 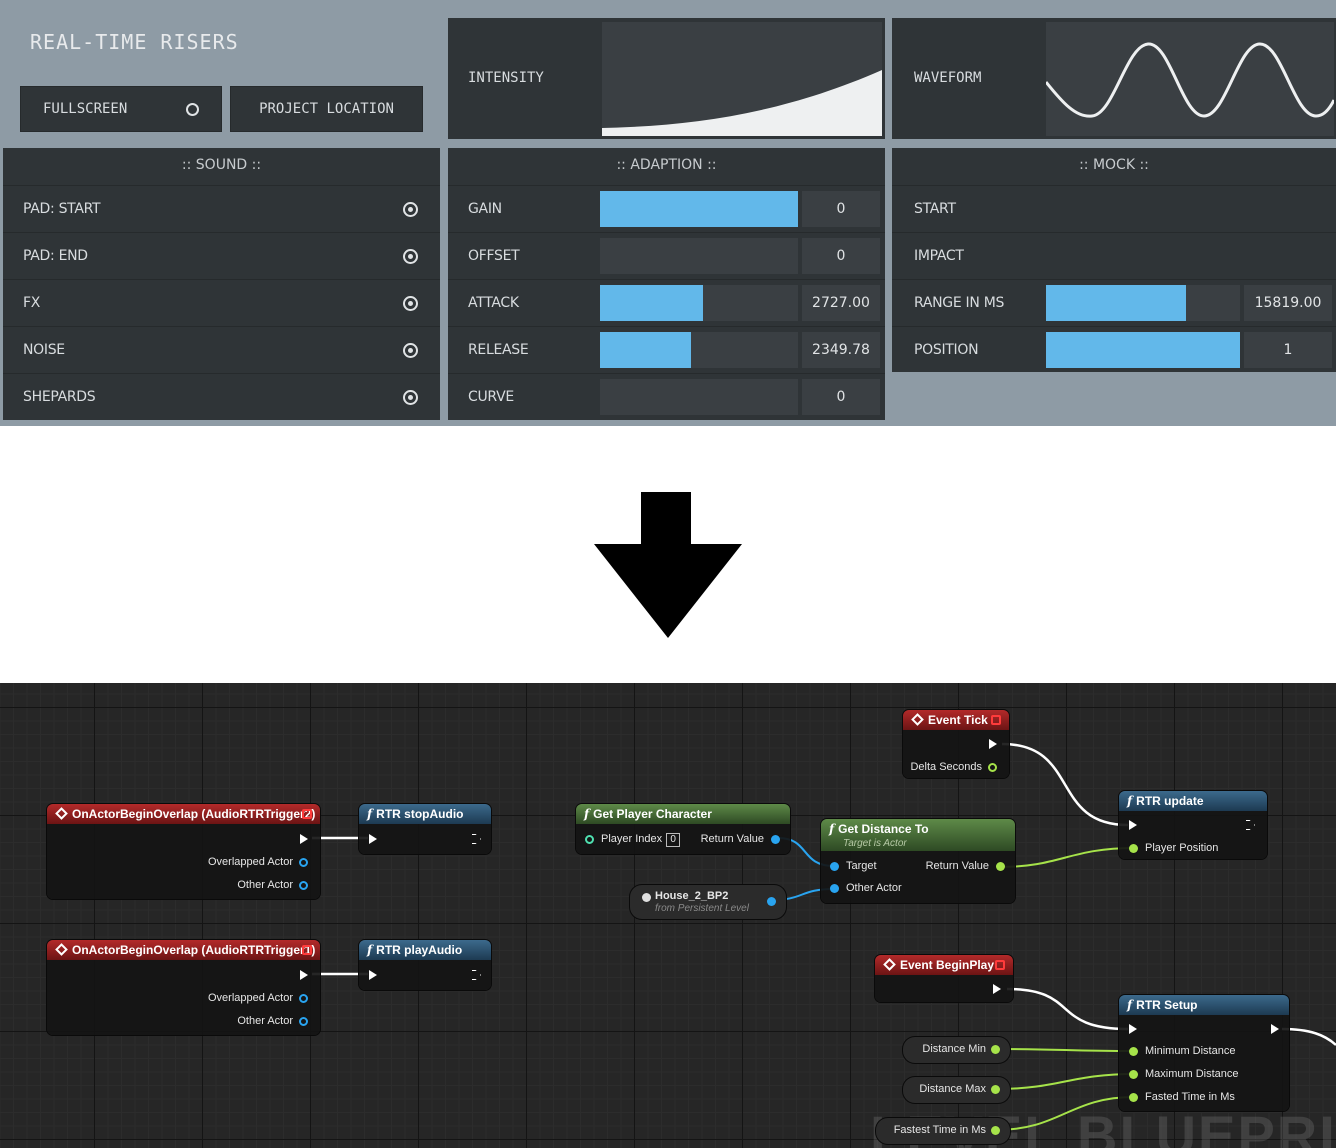 I want to click on mock-label: RANGE IN MS, so click(x=959, y=303).